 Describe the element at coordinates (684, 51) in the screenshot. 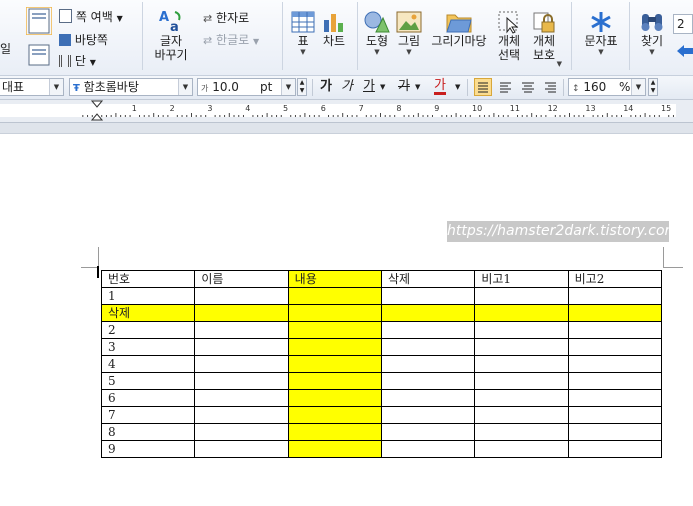

I see `arrow-left-icon` at that location.